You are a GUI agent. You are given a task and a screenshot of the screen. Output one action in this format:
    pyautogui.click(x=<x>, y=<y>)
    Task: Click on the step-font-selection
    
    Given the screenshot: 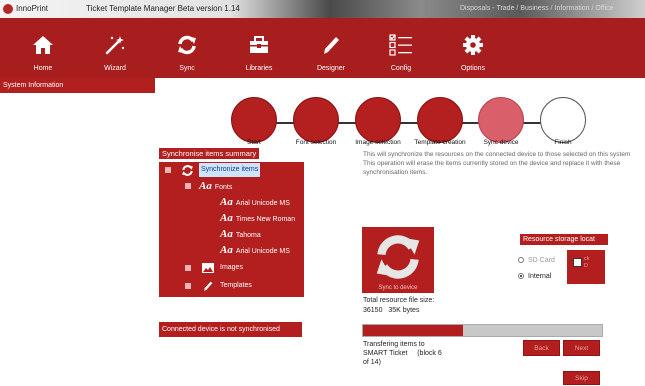 What is the action you would take?
    pyautogui.click(x=316, y=120)
    